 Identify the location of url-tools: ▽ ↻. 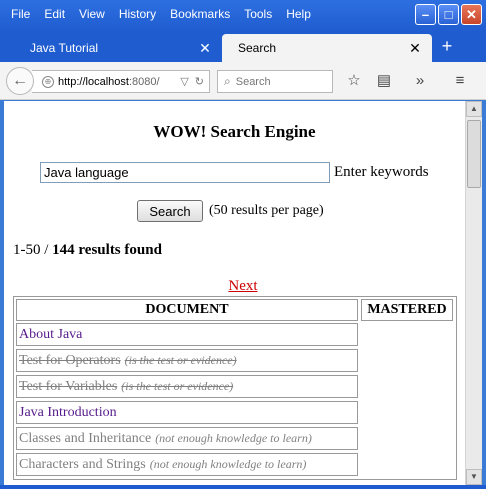
(194, 81).